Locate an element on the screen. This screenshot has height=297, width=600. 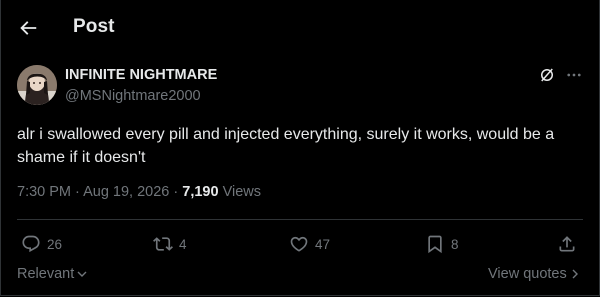
bookmark-icon is located at coordinates (435, 244).